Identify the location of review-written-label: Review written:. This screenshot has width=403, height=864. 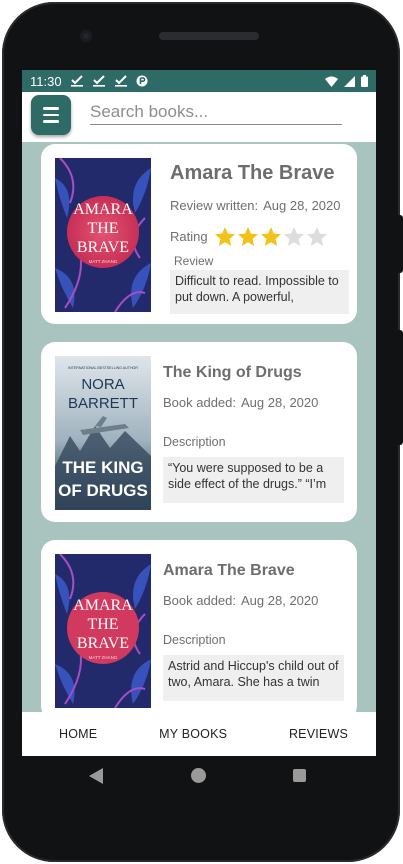
(214, 205).